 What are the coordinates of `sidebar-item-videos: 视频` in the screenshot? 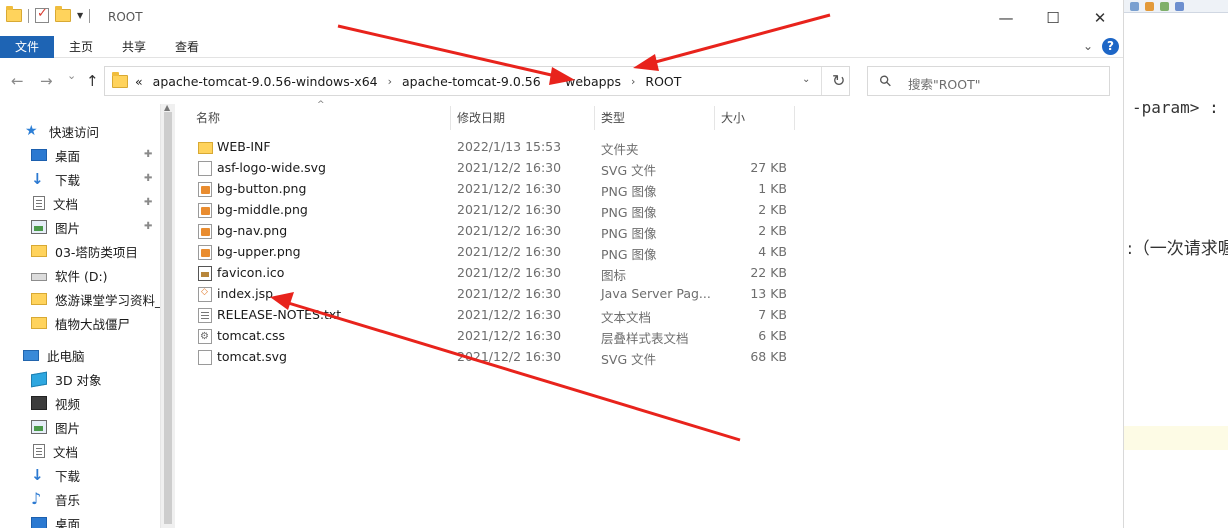 It's located at (80, 403).